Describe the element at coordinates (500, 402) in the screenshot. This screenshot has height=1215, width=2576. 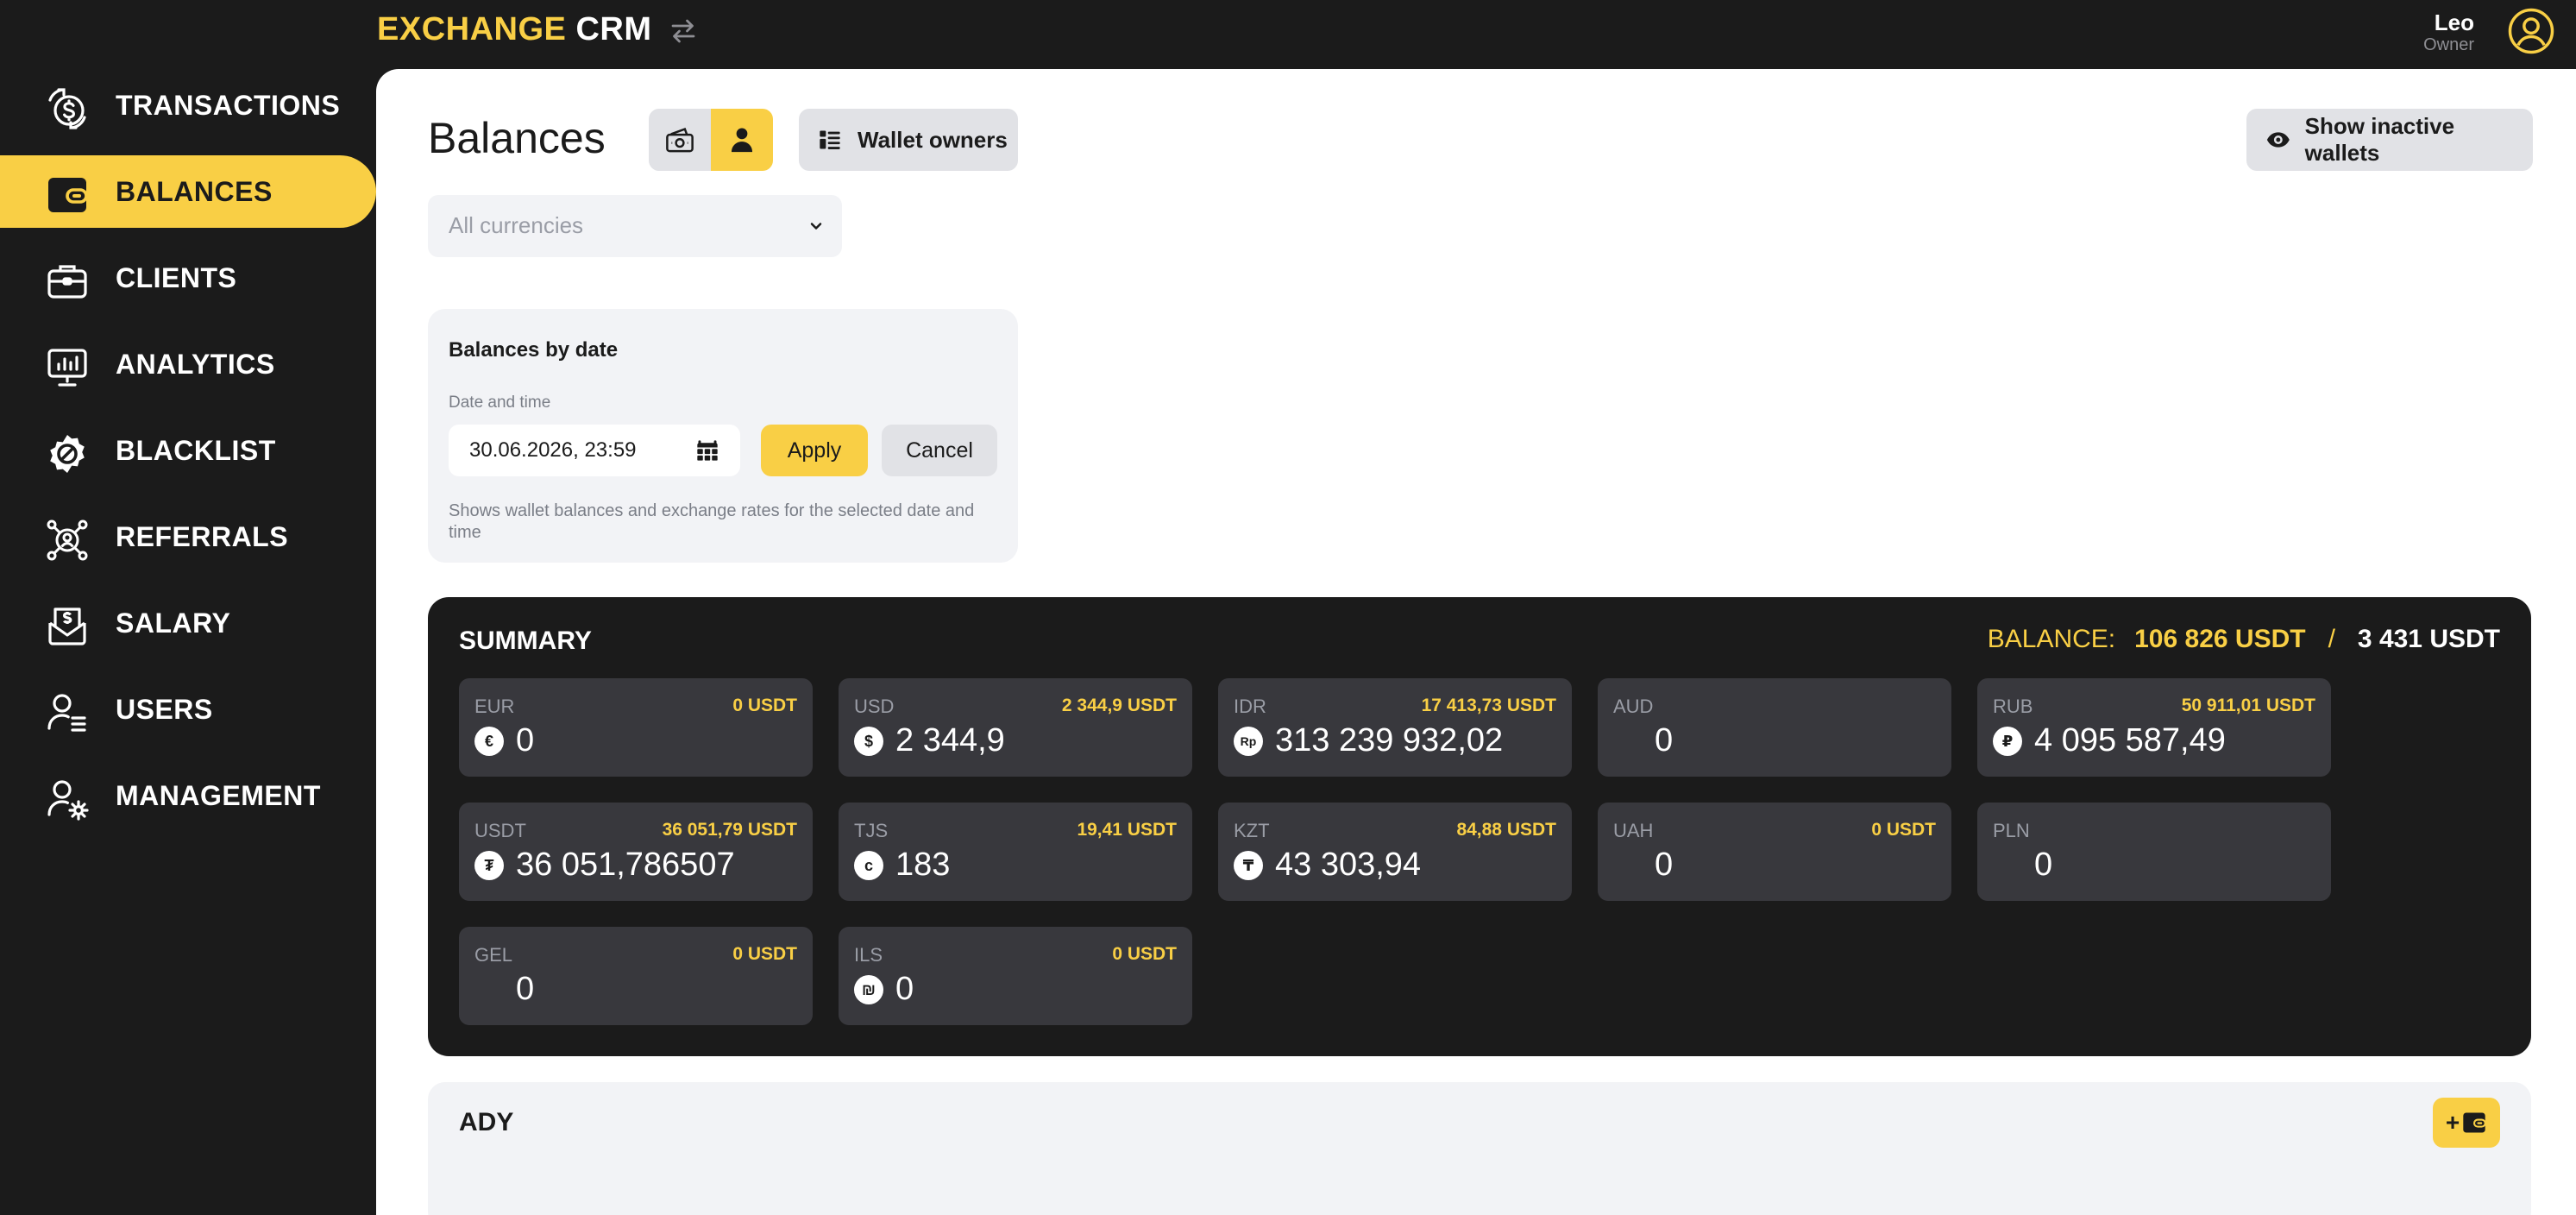
I see `date-time-label: Date and time` at that location.